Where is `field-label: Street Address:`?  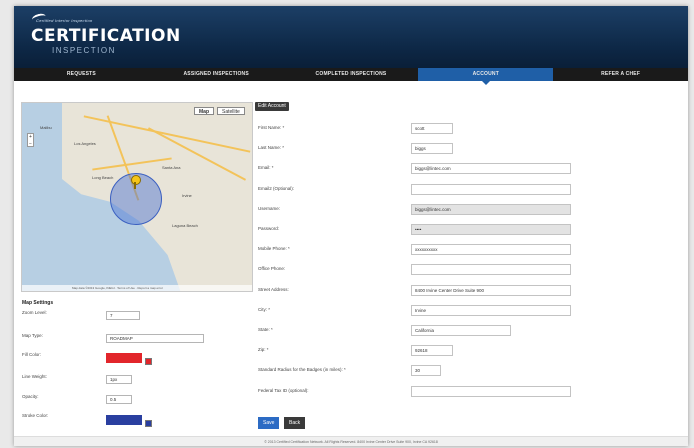 field-label: Street Address: is located at coordinates (273, 289).